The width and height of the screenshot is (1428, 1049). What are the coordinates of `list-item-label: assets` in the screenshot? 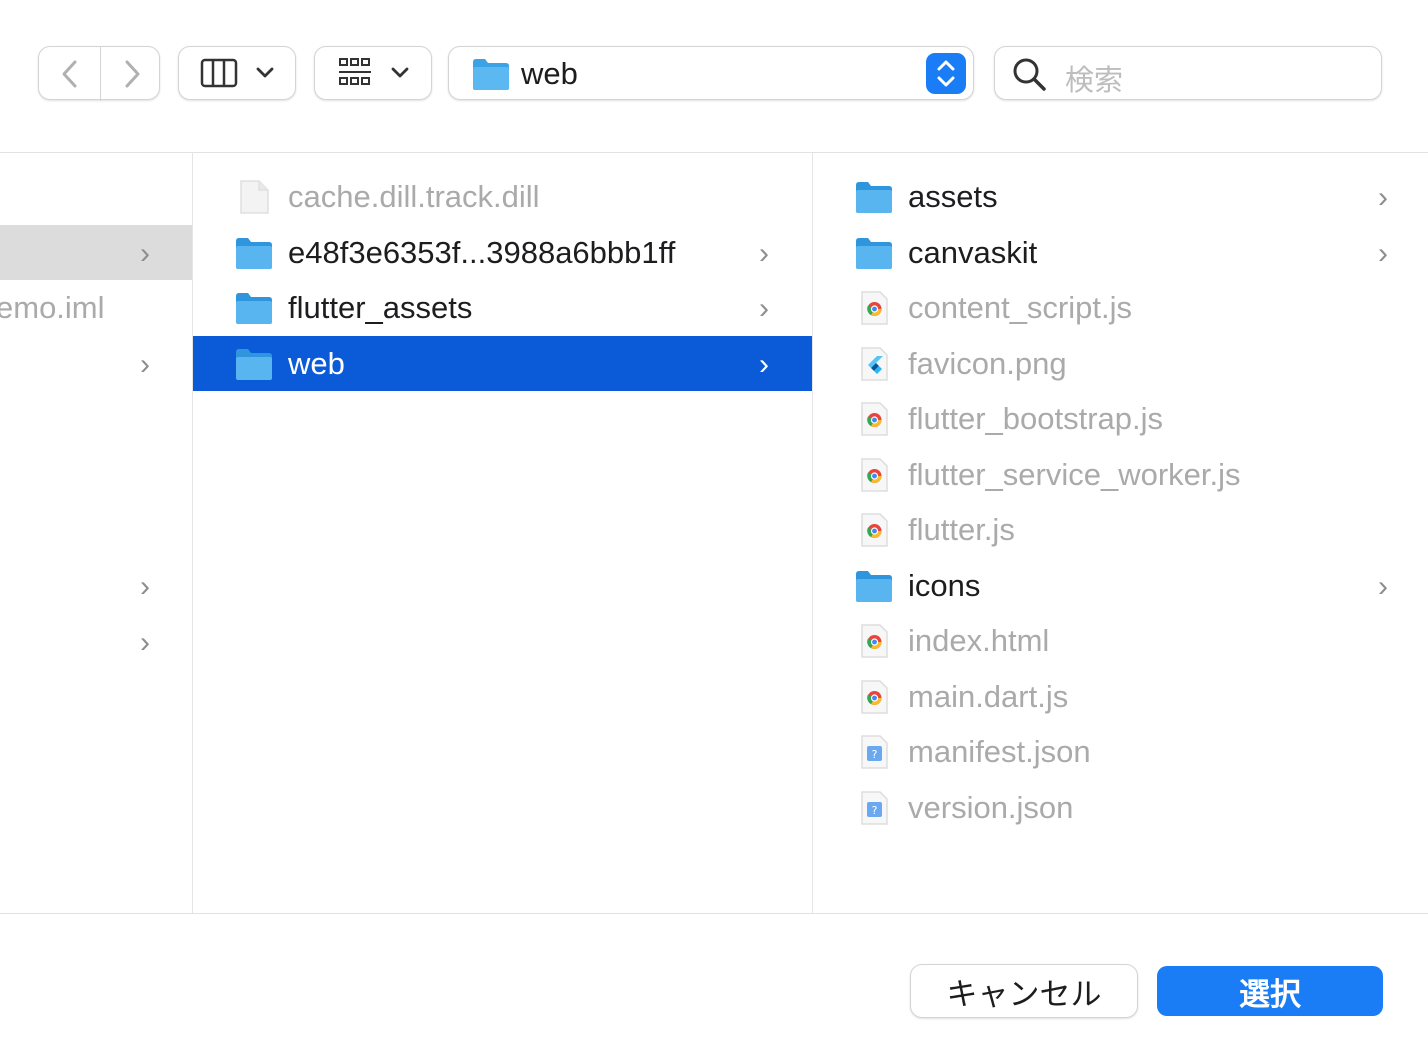 It's located at (953, 196).